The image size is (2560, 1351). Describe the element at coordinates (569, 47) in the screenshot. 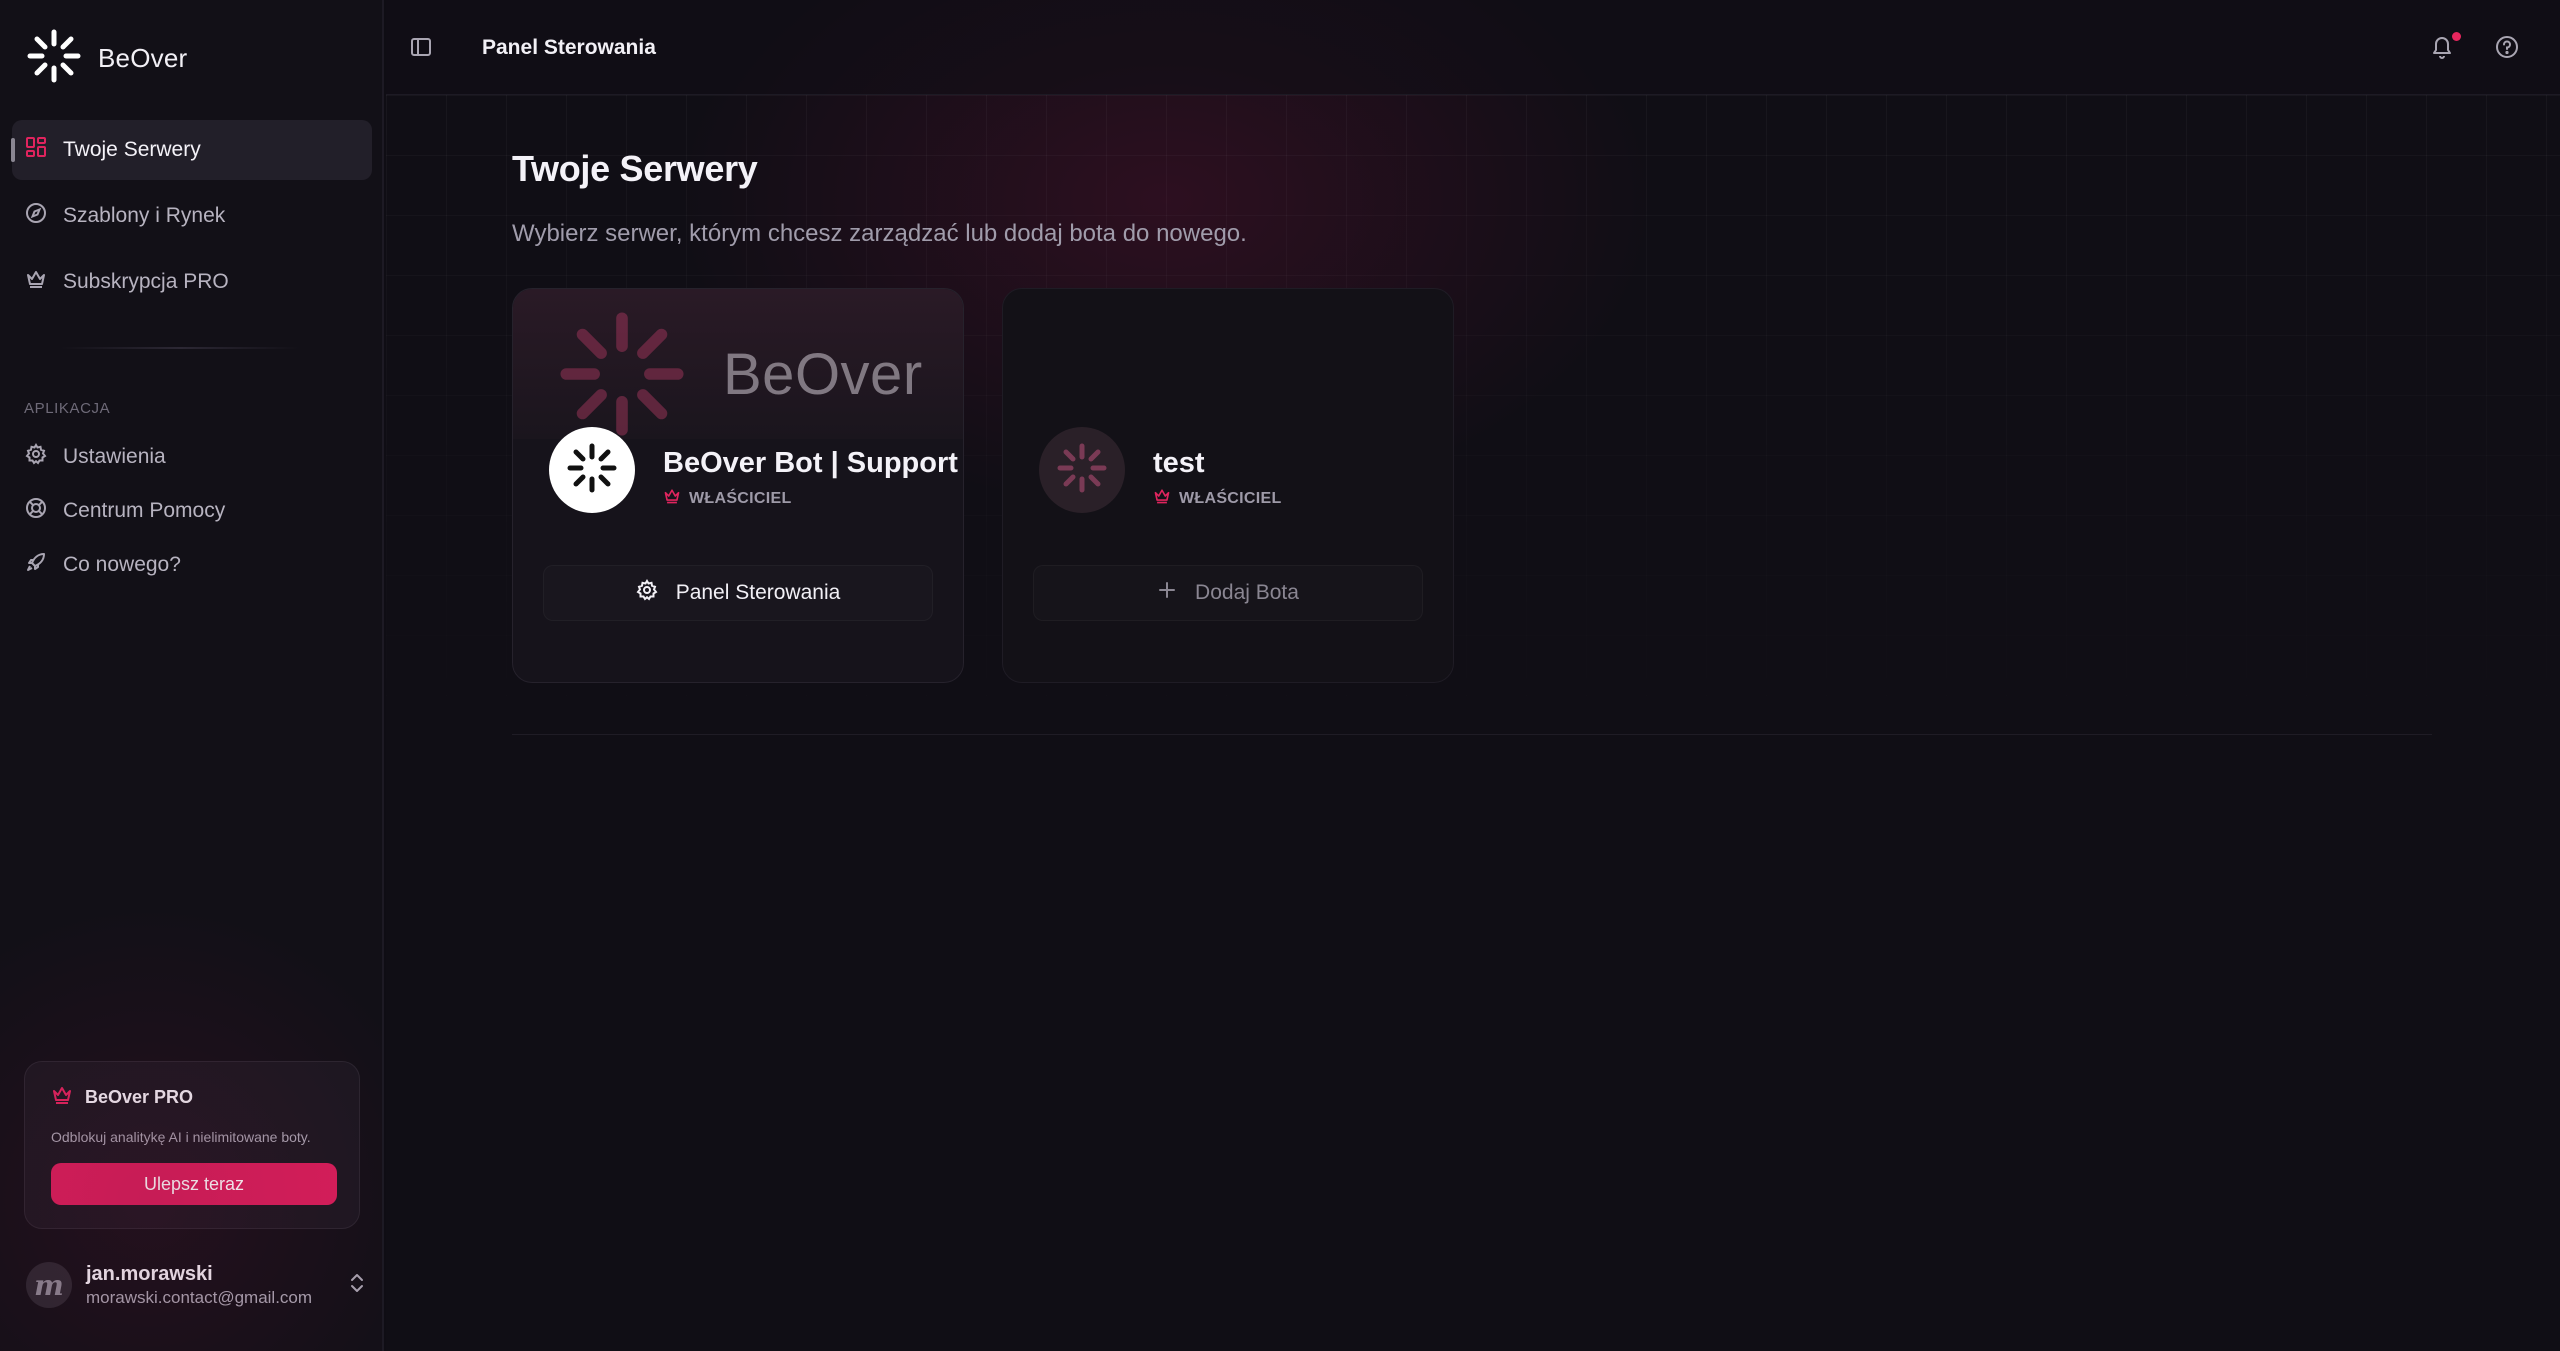

I see `page-breadcrumb: Panel Sterowania` at that location.